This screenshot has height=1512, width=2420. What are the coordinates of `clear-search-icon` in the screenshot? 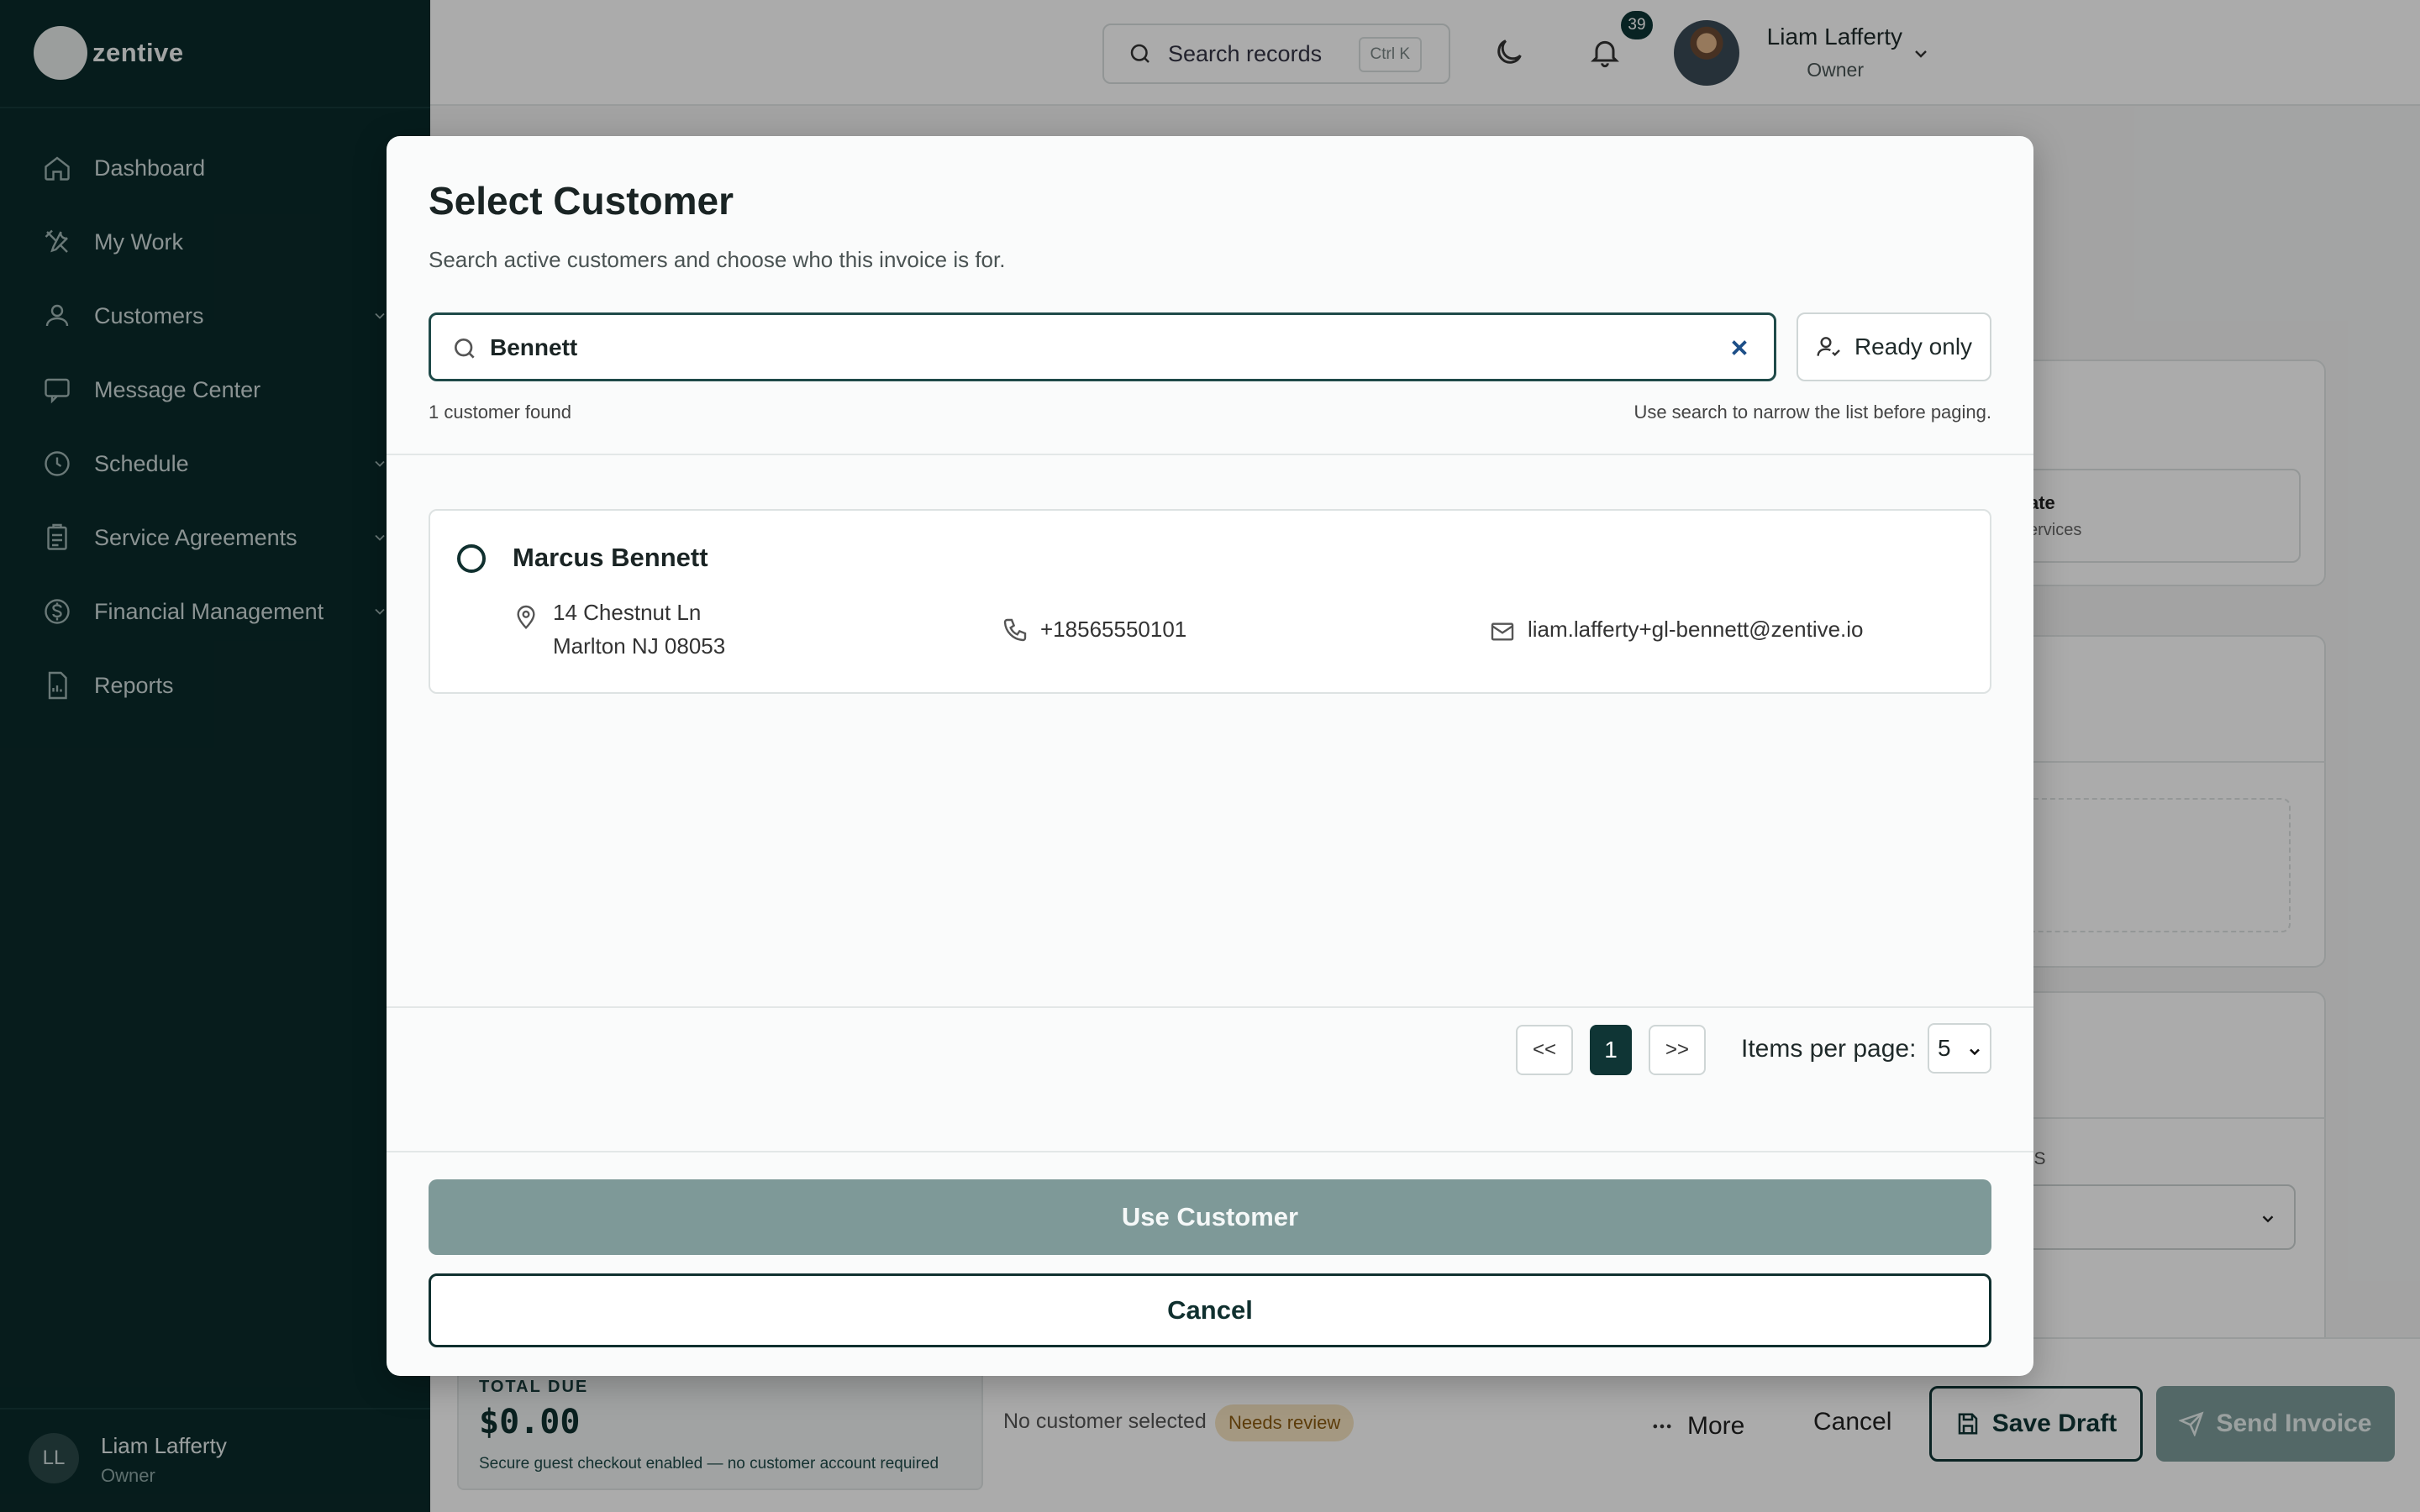 It's located at (1740, 347).